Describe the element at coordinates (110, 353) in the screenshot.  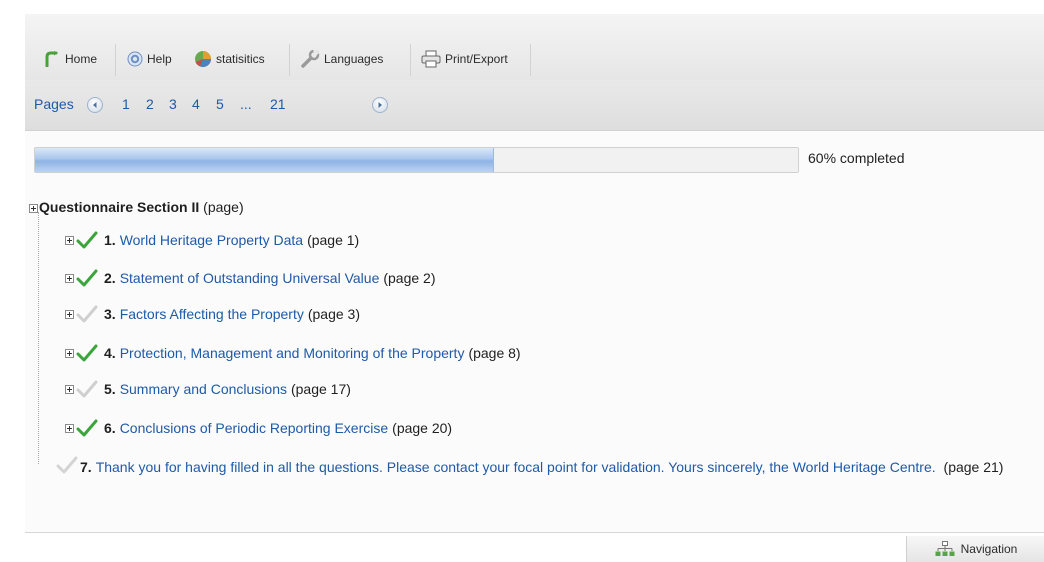
I see `item-number: 4.` at that location.